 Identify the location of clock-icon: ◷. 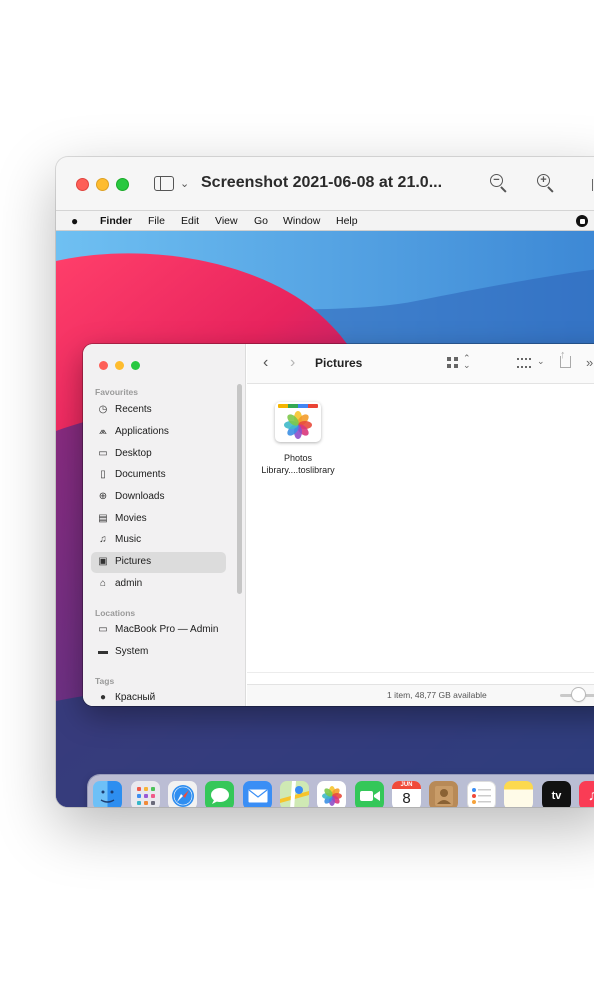
(103, 409).